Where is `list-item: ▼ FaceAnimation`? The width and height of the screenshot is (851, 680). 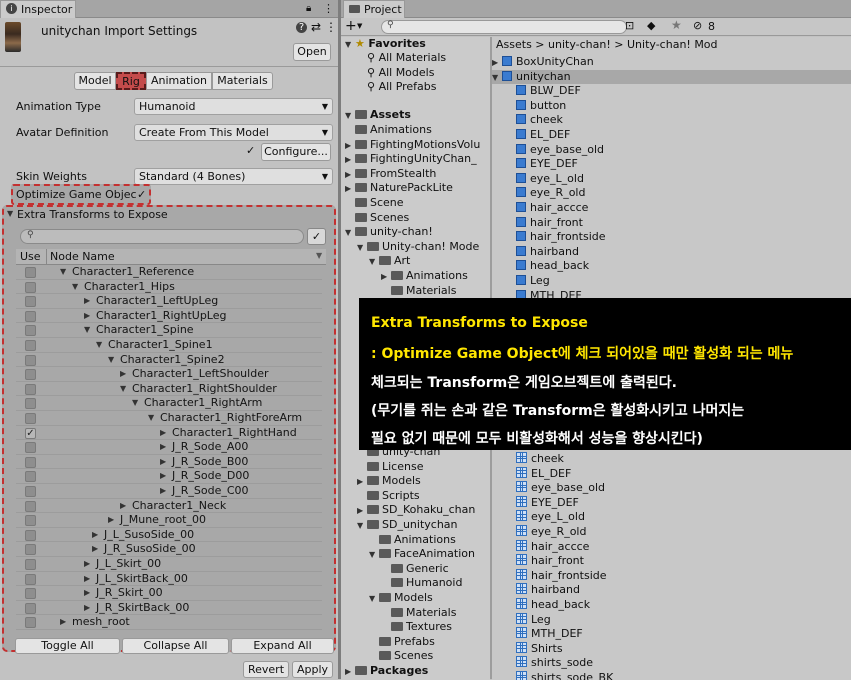 list-item: ▼ FaceAnimation is located at coordinates (422, 554).